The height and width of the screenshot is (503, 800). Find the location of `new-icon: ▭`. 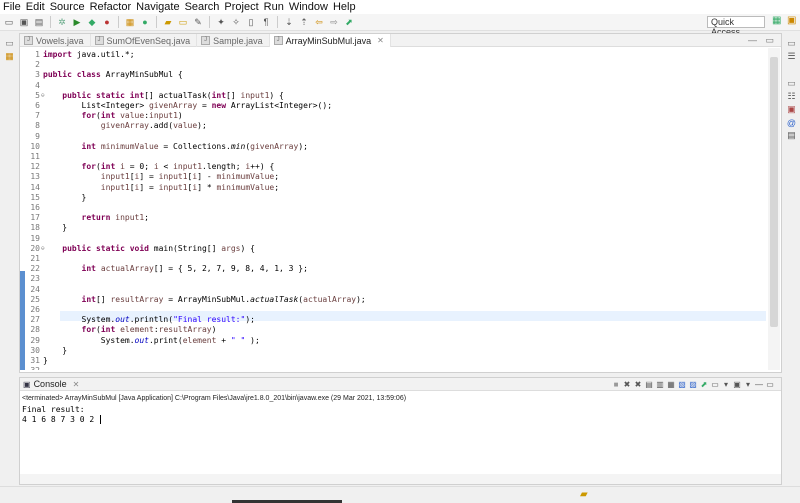

new-icon: ▭ is located at coordinates (9, 22).